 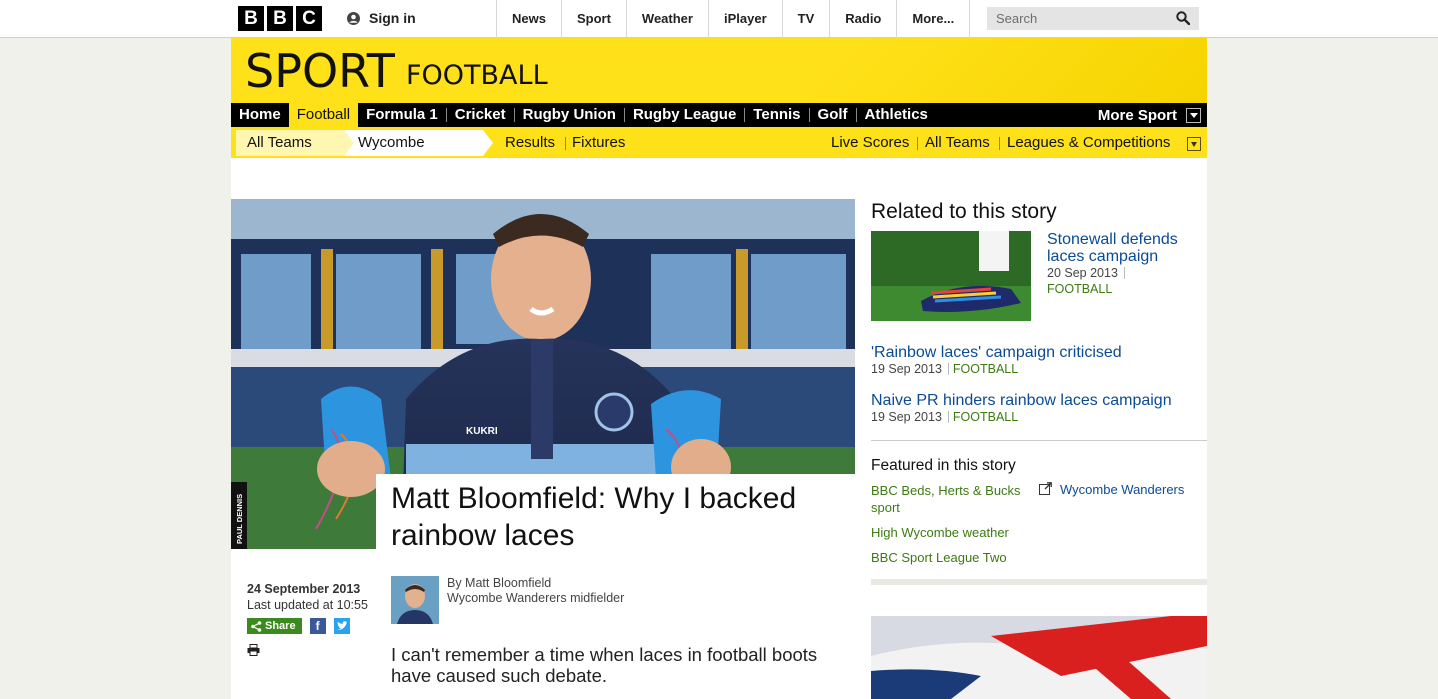 What do you see at coordinates (996, 352) in the screenshot?
I see `related-story-link: 'Rainbow laces' campaign criticised` at bounding box center [996, 352].